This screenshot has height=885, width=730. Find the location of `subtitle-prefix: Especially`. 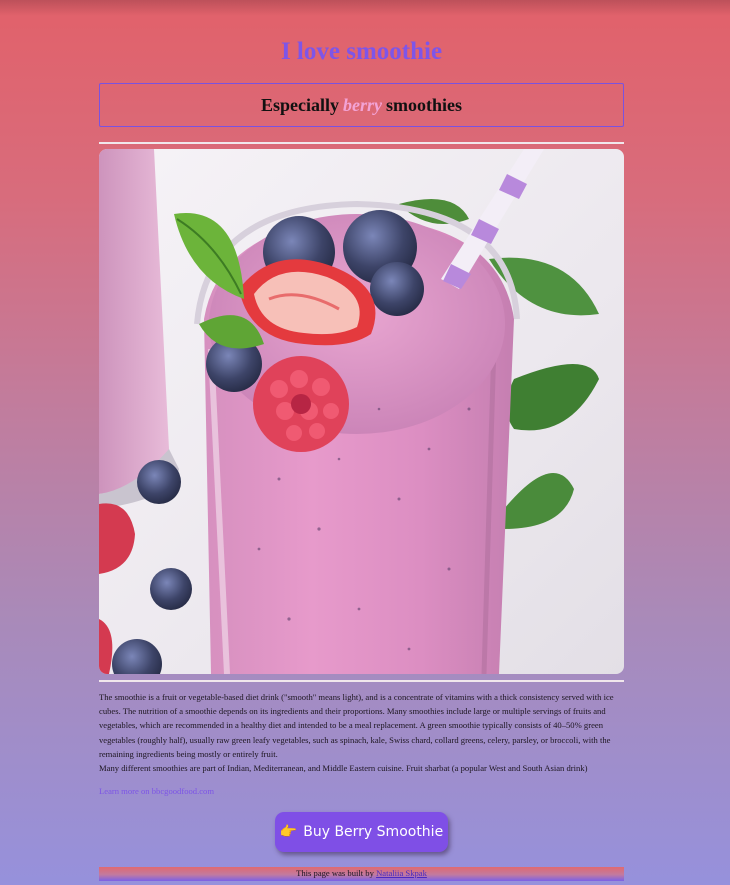

subtitle-prefix: Especially is located at coordinates (299, 104).